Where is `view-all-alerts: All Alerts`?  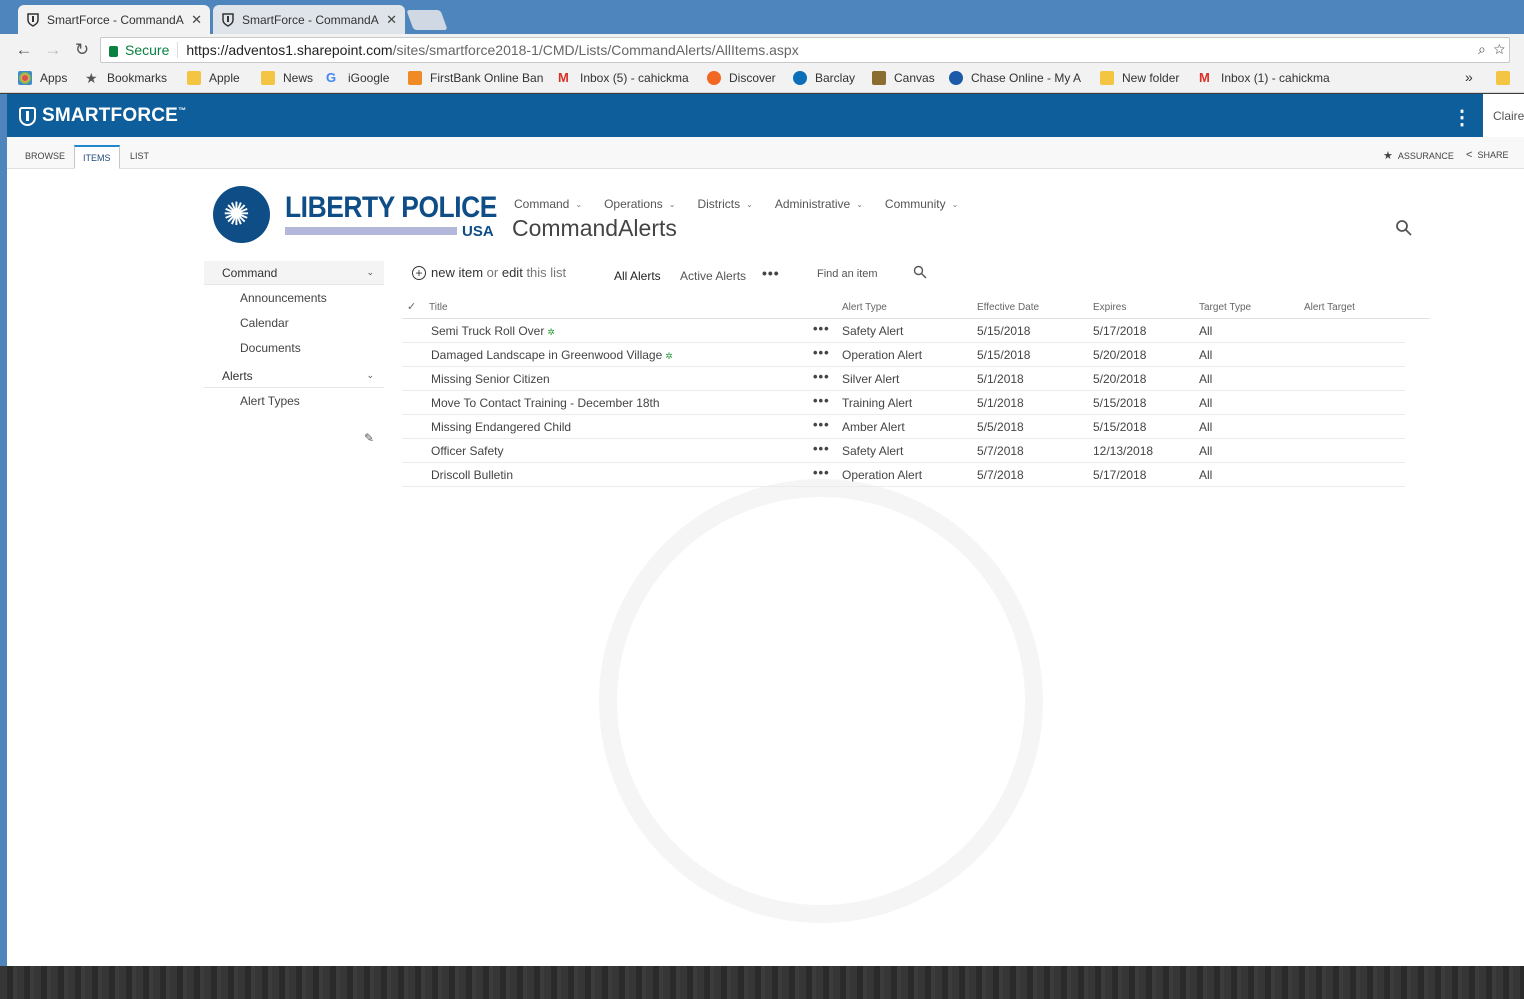
view-all-alerts: All Alerts is located at coordinates (637, 276).